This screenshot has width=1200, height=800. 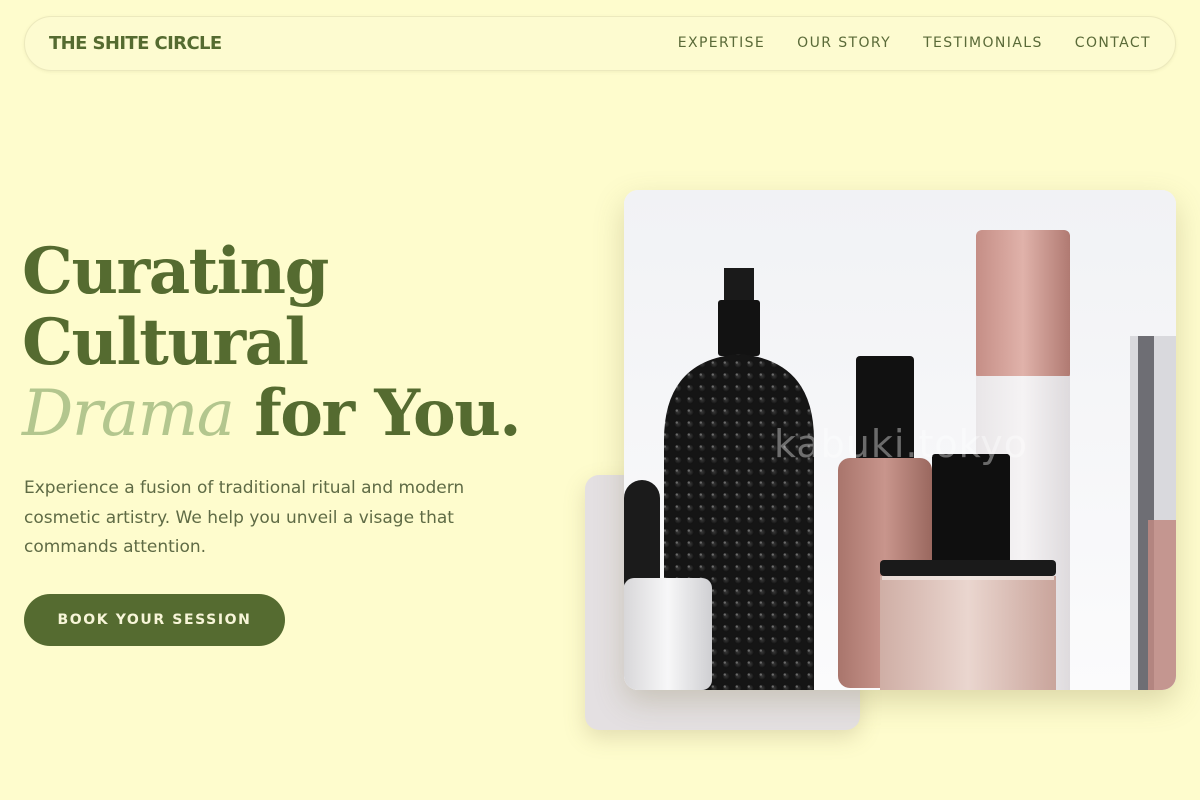 What do you see at coordinates (914, 43) in the screenshot?
I see `nav-links: EXPERTISE OUR STORY TESTIMONIALS CONTACT` at bounding box center [914, 43].